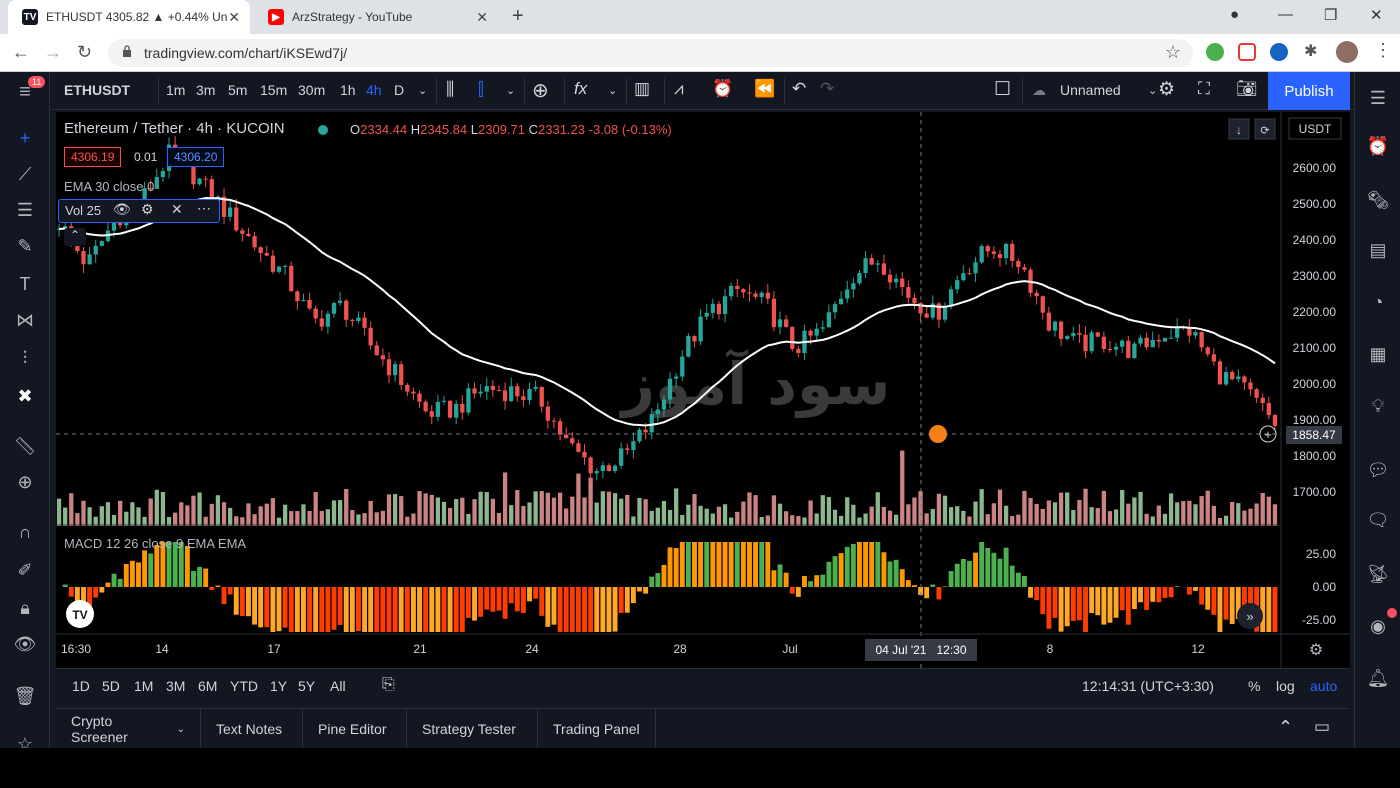 Image resolution: width=1400 pixels, height=788 pixels. Describe the element at coordinates (472, 729) in the screenshot. I see `tab-strategy-tester: Strategy Tester` at that location.